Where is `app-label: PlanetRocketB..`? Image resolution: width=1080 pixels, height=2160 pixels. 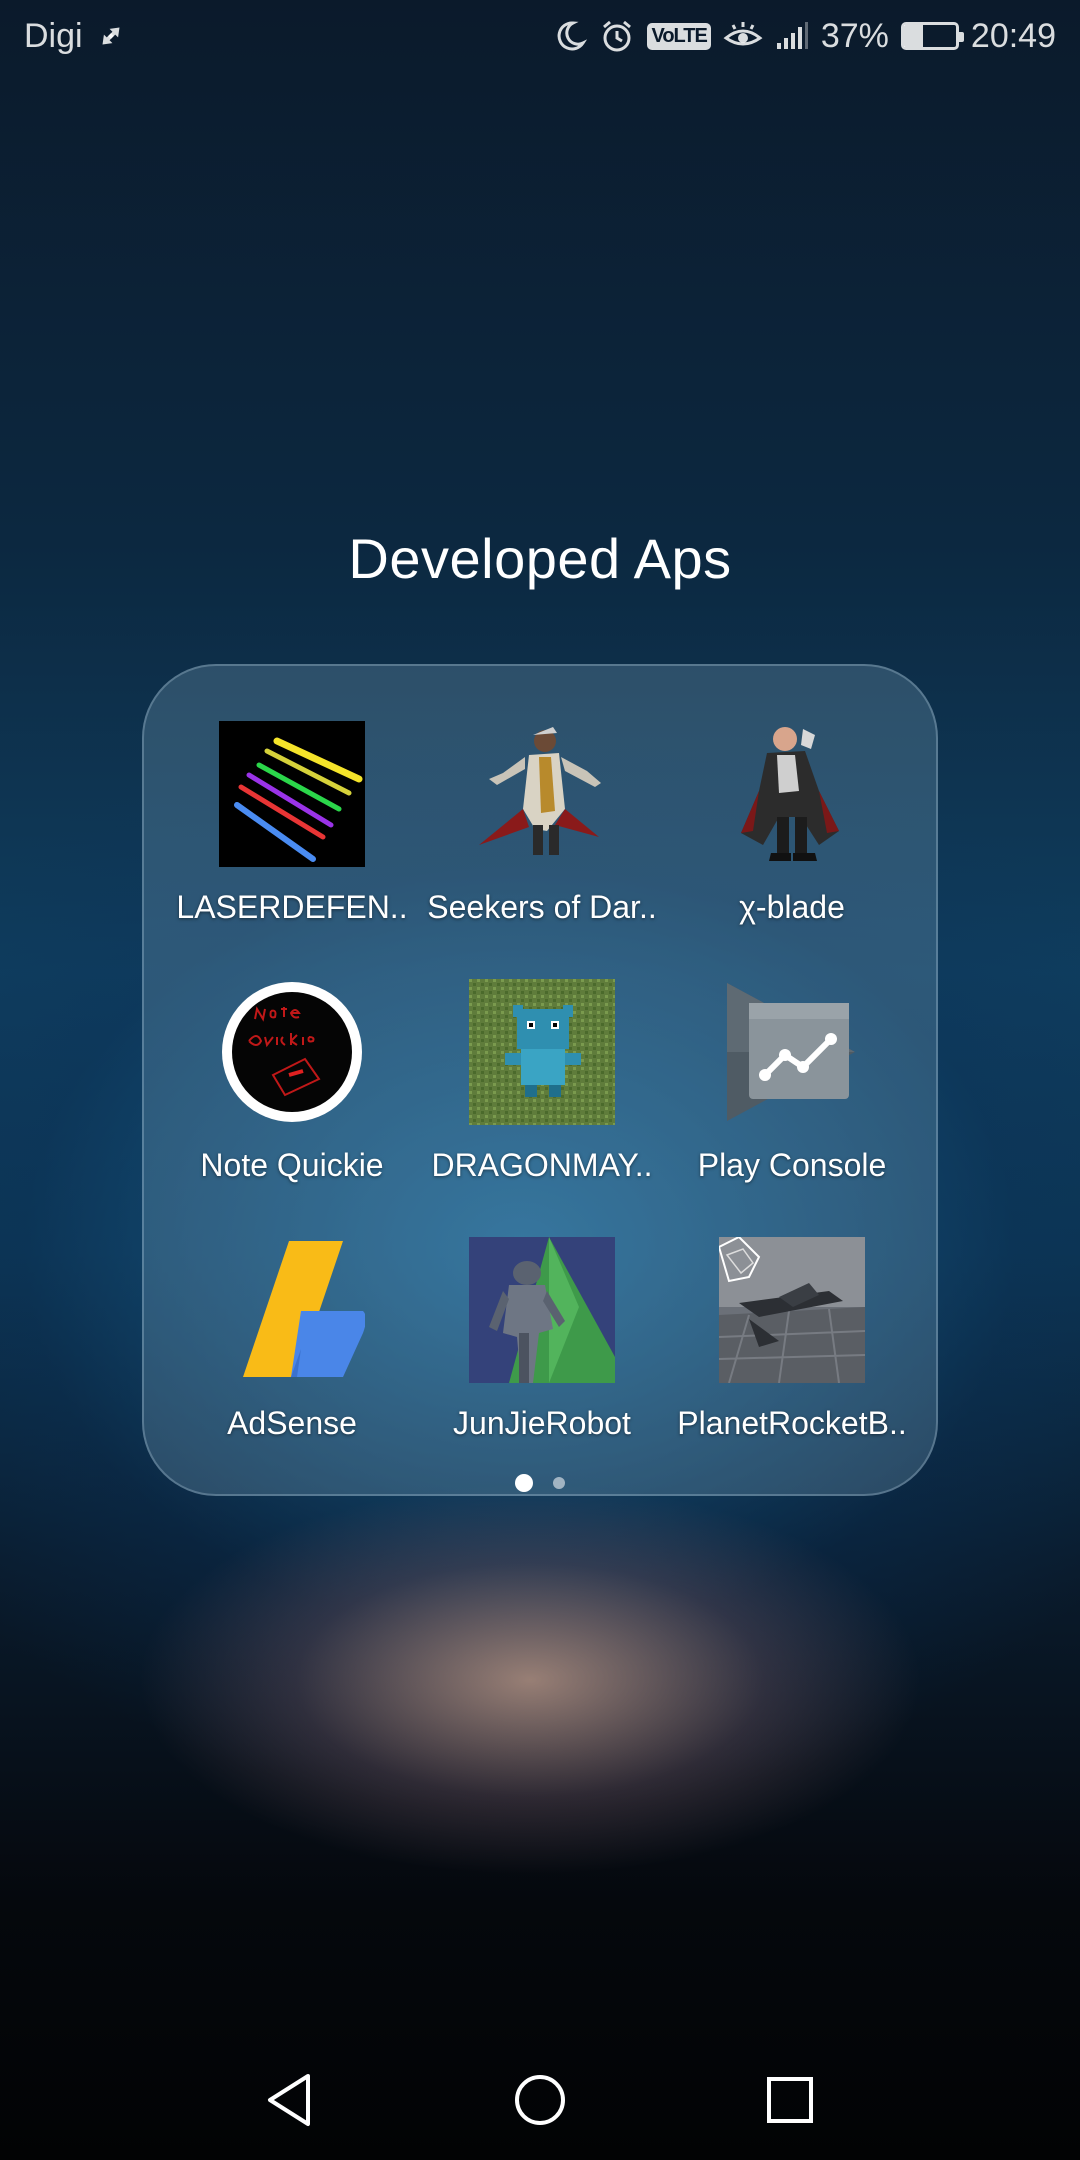 app-label: PlanetRocketB.. is located at coordinates (792, 1423).